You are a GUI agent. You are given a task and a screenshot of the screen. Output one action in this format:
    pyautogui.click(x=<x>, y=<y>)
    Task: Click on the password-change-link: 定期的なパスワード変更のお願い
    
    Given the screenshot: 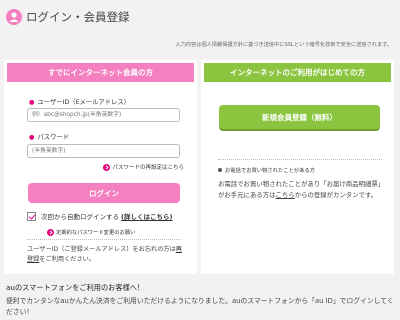 What is the action you would take?
    pyautogui.click(x=91, y=232)
    